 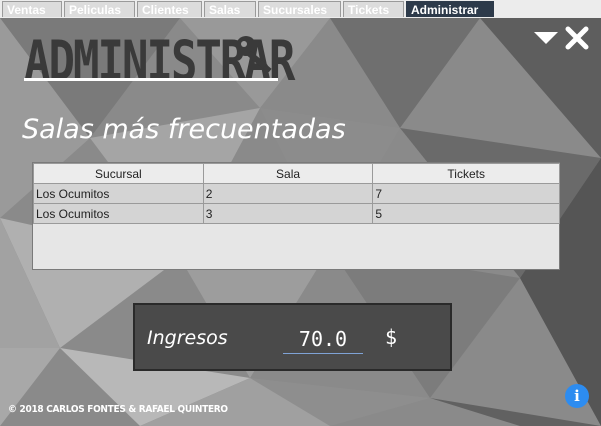 I want to click on table-header-row: Sucursal Sala Tickets, so click(x=296, y=173).